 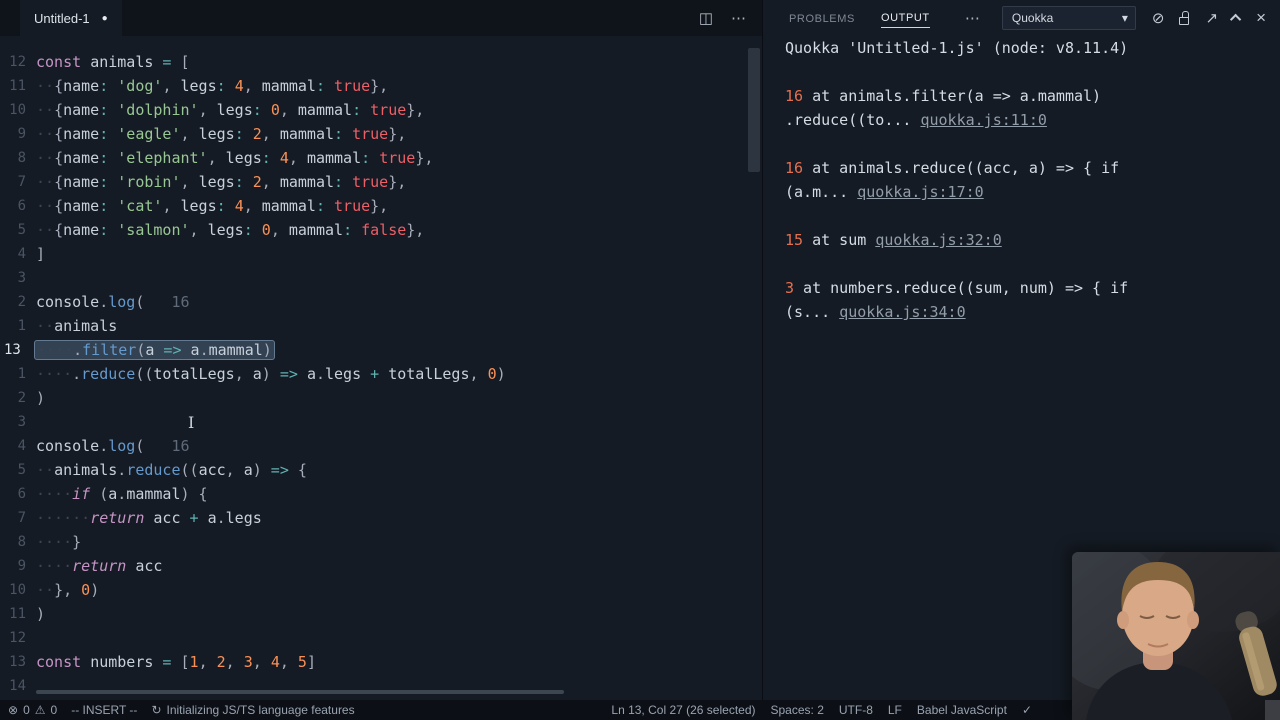 I want to click on vim-mode-indicator: -- INSERT --, so click(x=104, y=710).